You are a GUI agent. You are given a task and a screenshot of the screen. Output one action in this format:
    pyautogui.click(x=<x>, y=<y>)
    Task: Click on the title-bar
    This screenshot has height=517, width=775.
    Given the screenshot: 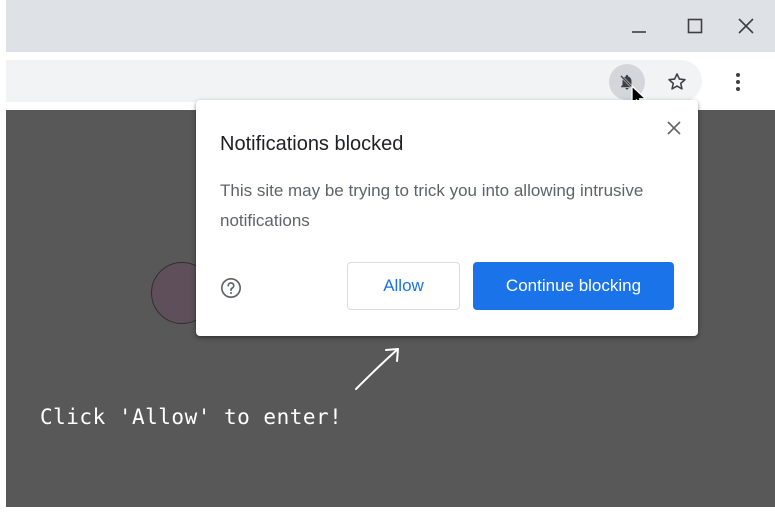 What is the action you would take?
    pyautogui.click(x=390, y=26)
    